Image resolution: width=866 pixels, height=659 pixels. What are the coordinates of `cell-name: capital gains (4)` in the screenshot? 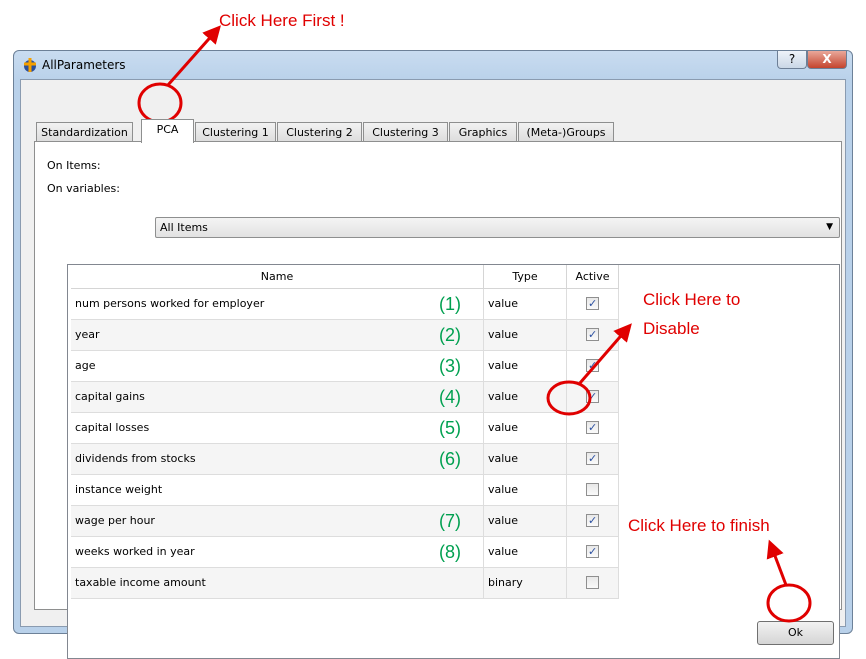 It's located at (277, 397).